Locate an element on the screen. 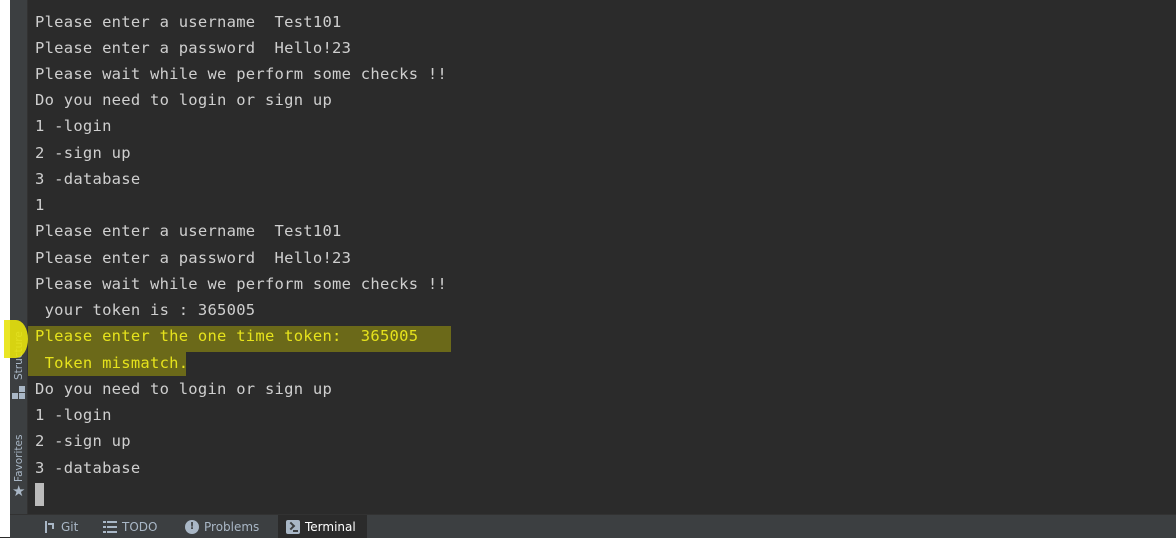 The height and width of the screenshot is (538, 1176). favorites-tab: Favorites ★ is located at coordinates (18, 461).